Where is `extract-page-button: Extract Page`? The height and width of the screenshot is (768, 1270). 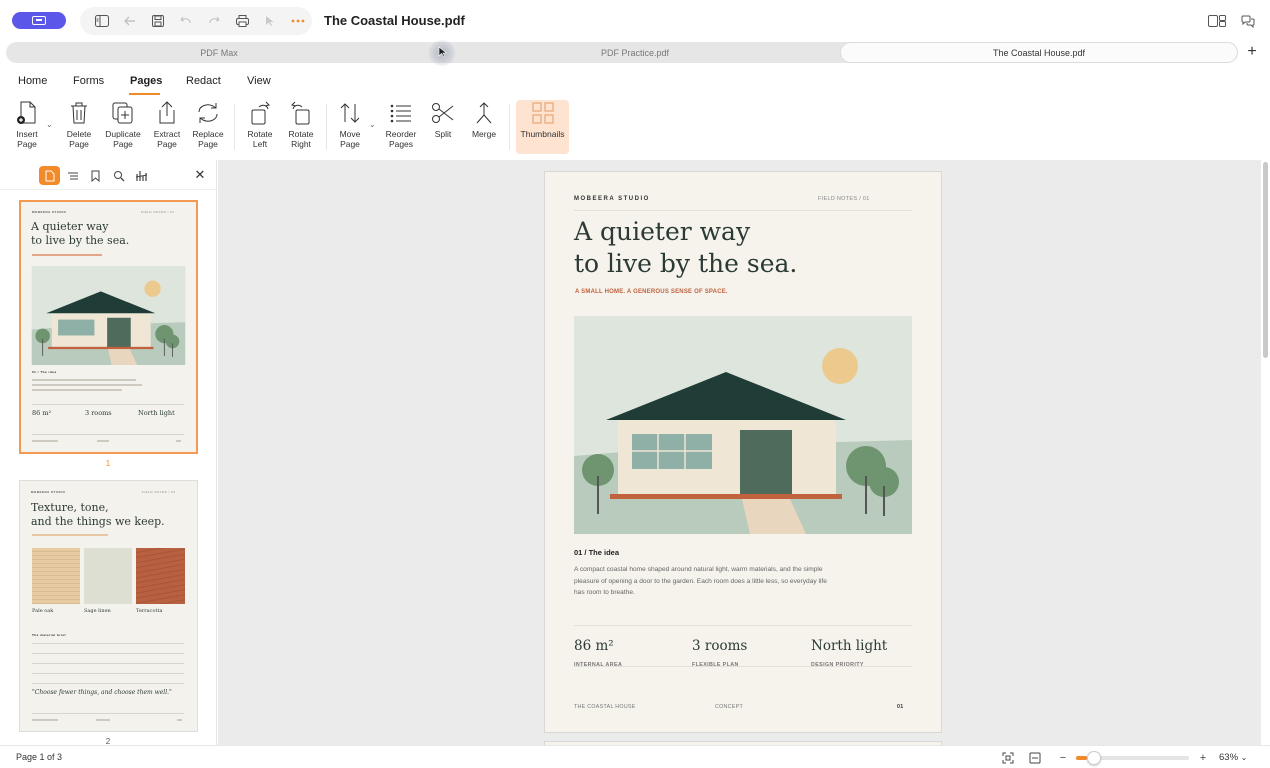
extract-page-button: Extract Page is located at coordinates (167, 123).